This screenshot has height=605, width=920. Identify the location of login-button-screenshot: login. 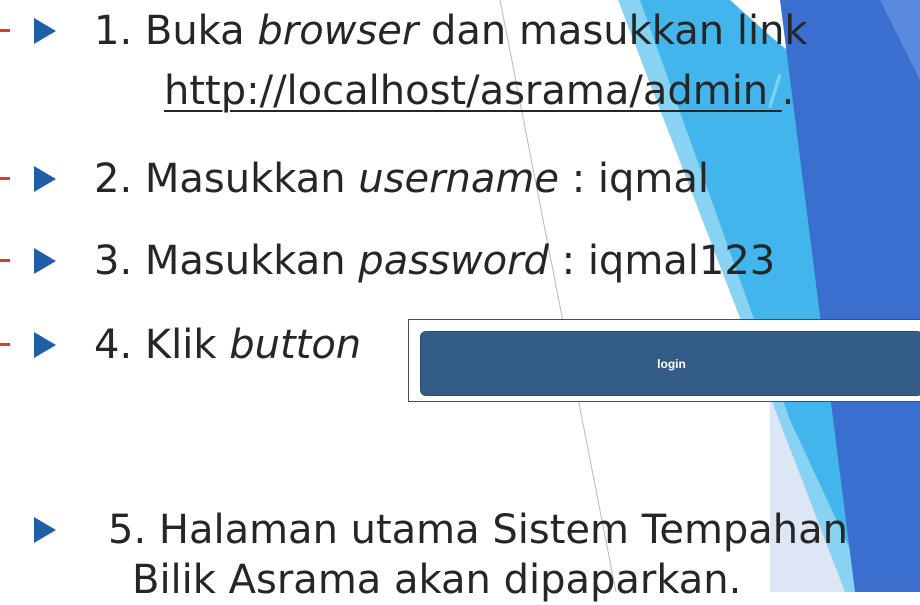
(664, 360).